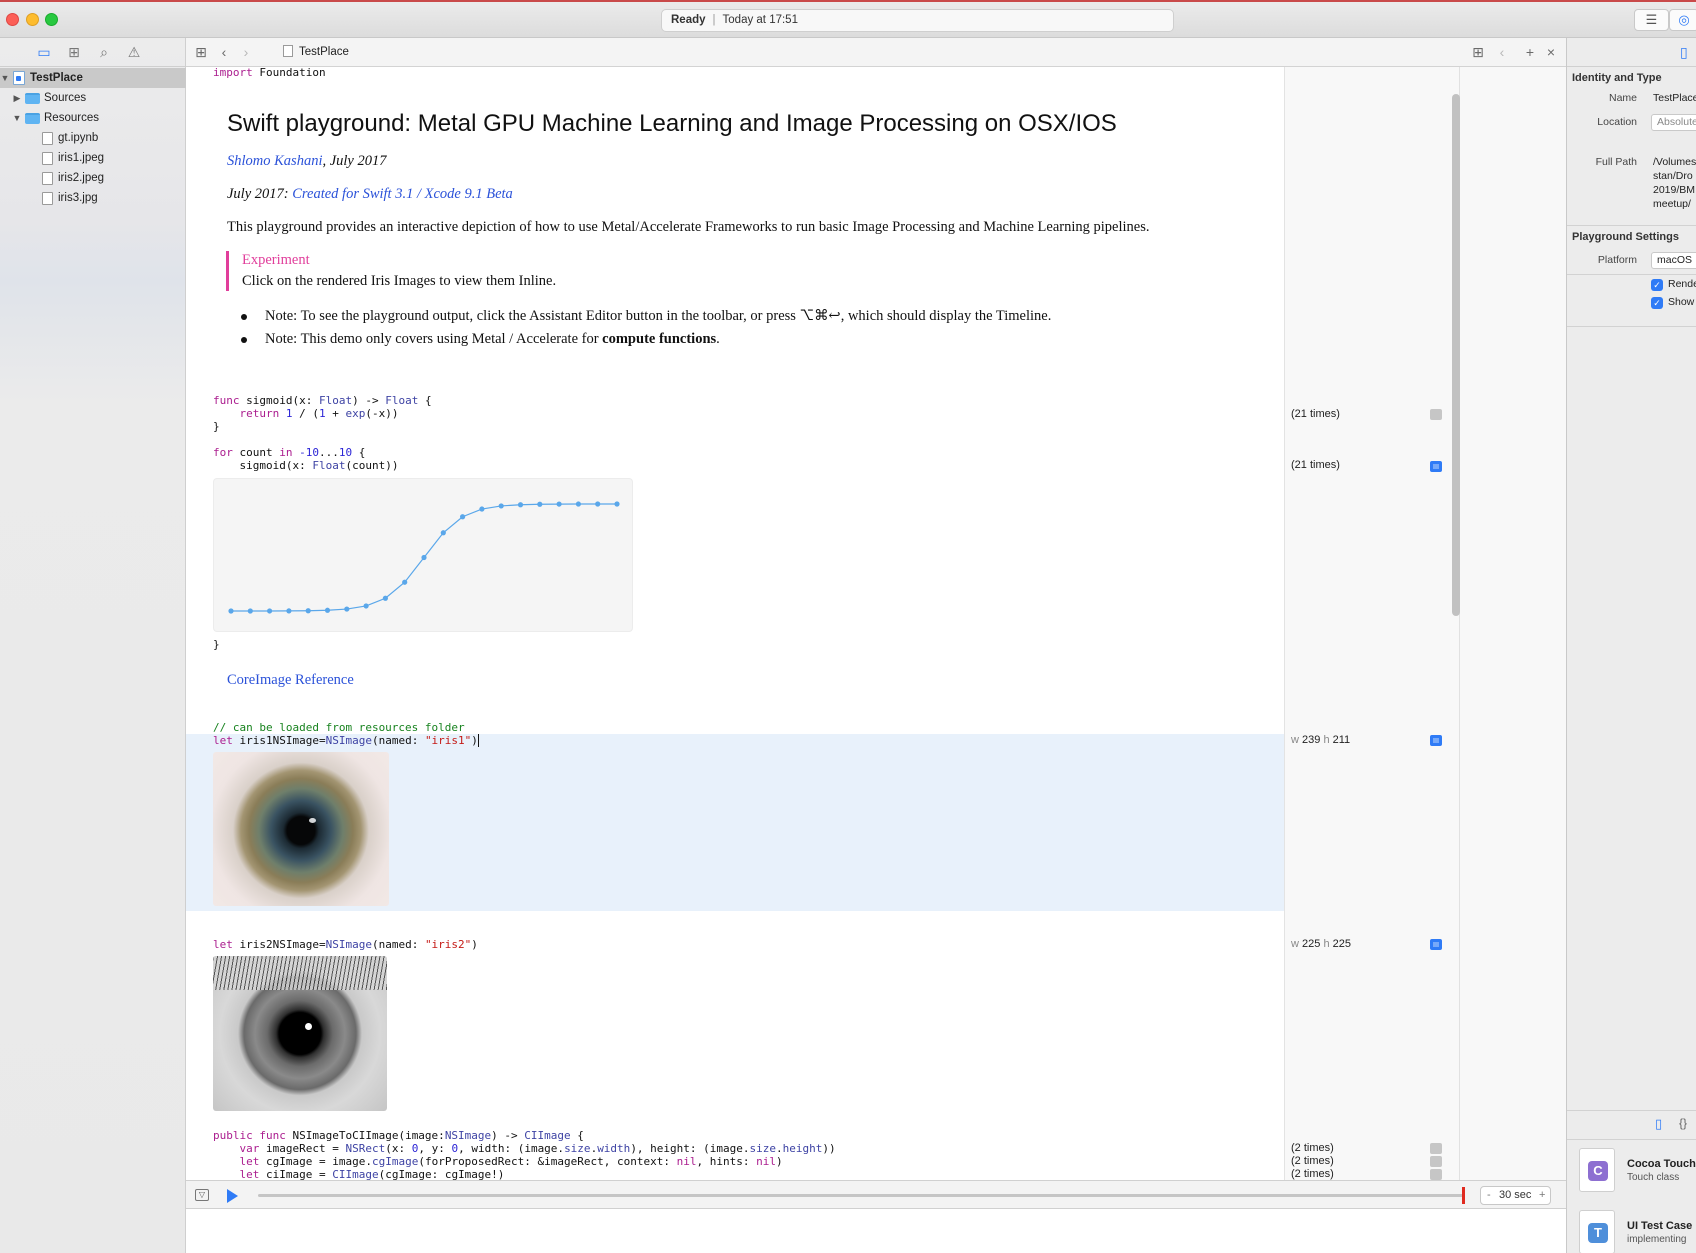 Image resolution: width=1696 pixels, height=1253 pixels. What do you see at coordinates (345, 944) in the screenshot?
I see `code-iris2: let iris2NSImage=NSImage(named: "iris2")` at bounding box center [345, 944].